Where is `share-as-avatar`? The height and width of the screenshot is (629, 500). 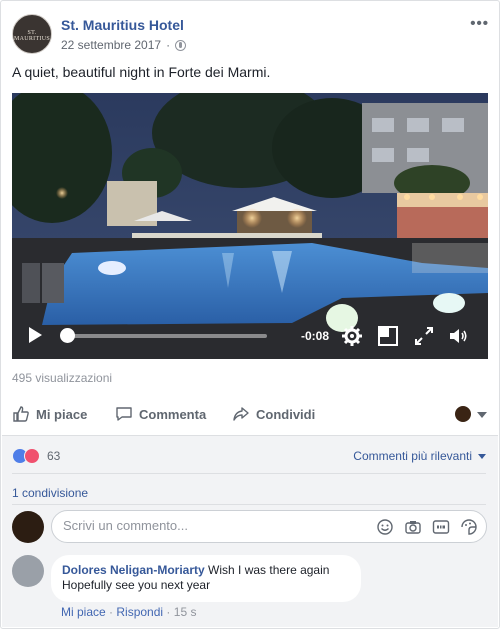 share-as-avatar is located at coordinates (463, 414).